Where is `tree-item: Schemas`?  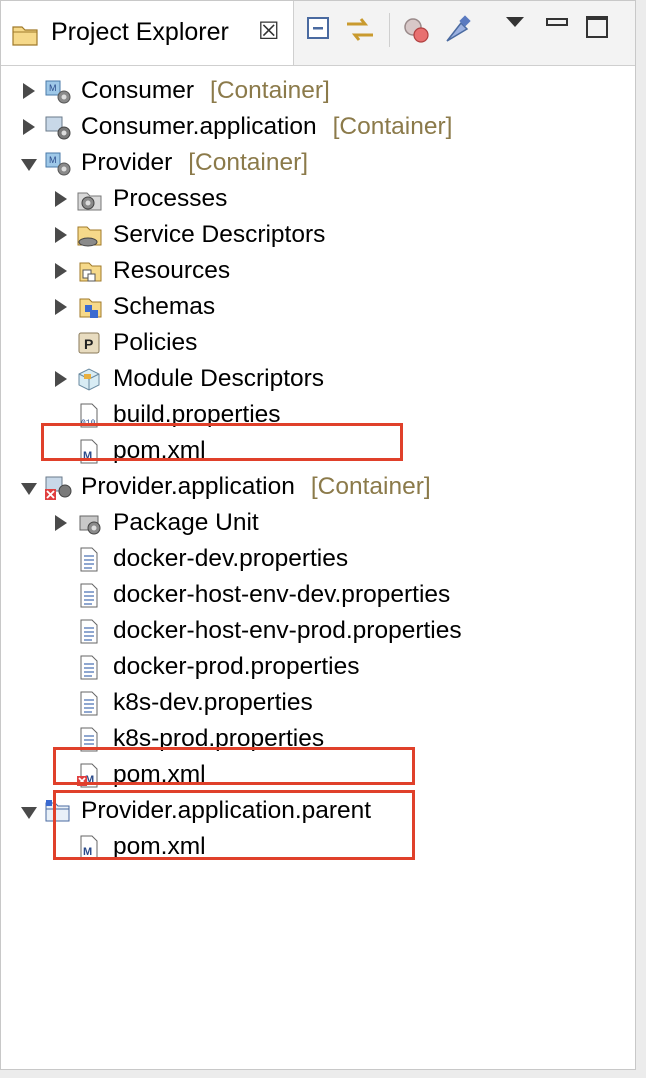
tree-item: Schemas is located at coordinates (318, 307).